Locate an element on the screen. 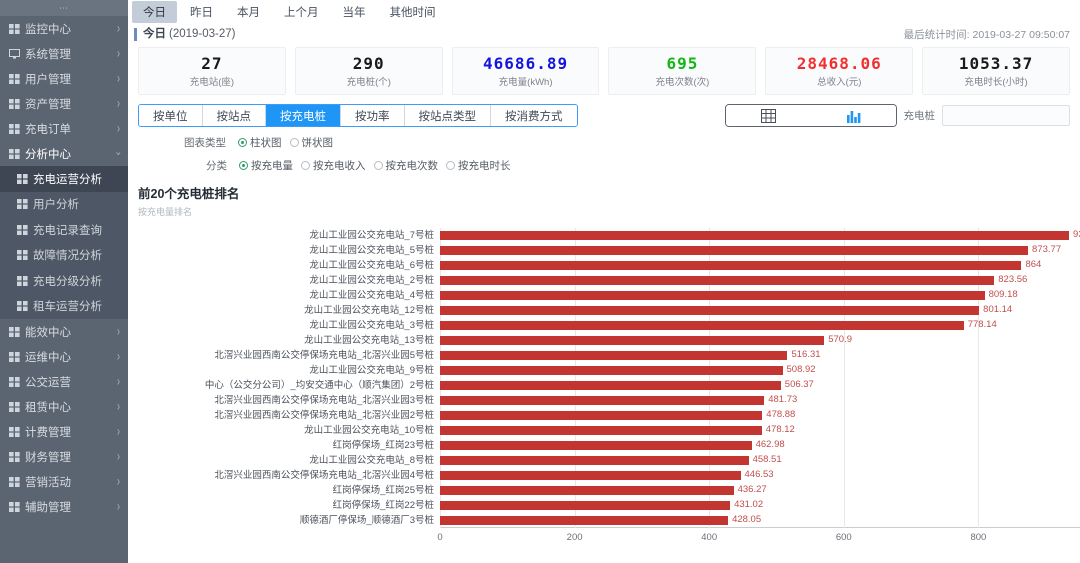  sidebar-item-2: 用户管理 › is located at coordinates (64, 78).